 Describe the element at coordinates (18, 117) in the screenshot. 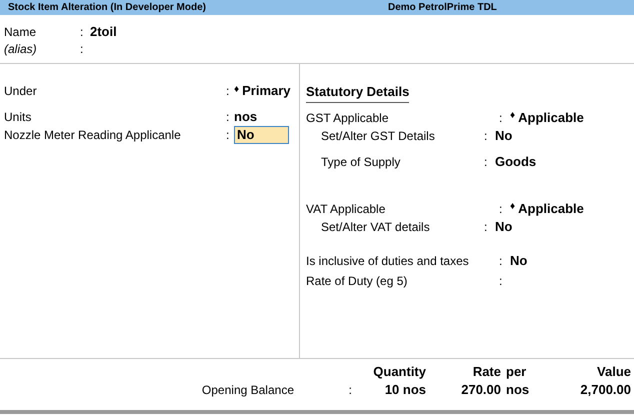

I see `field-label: Units` at that location.